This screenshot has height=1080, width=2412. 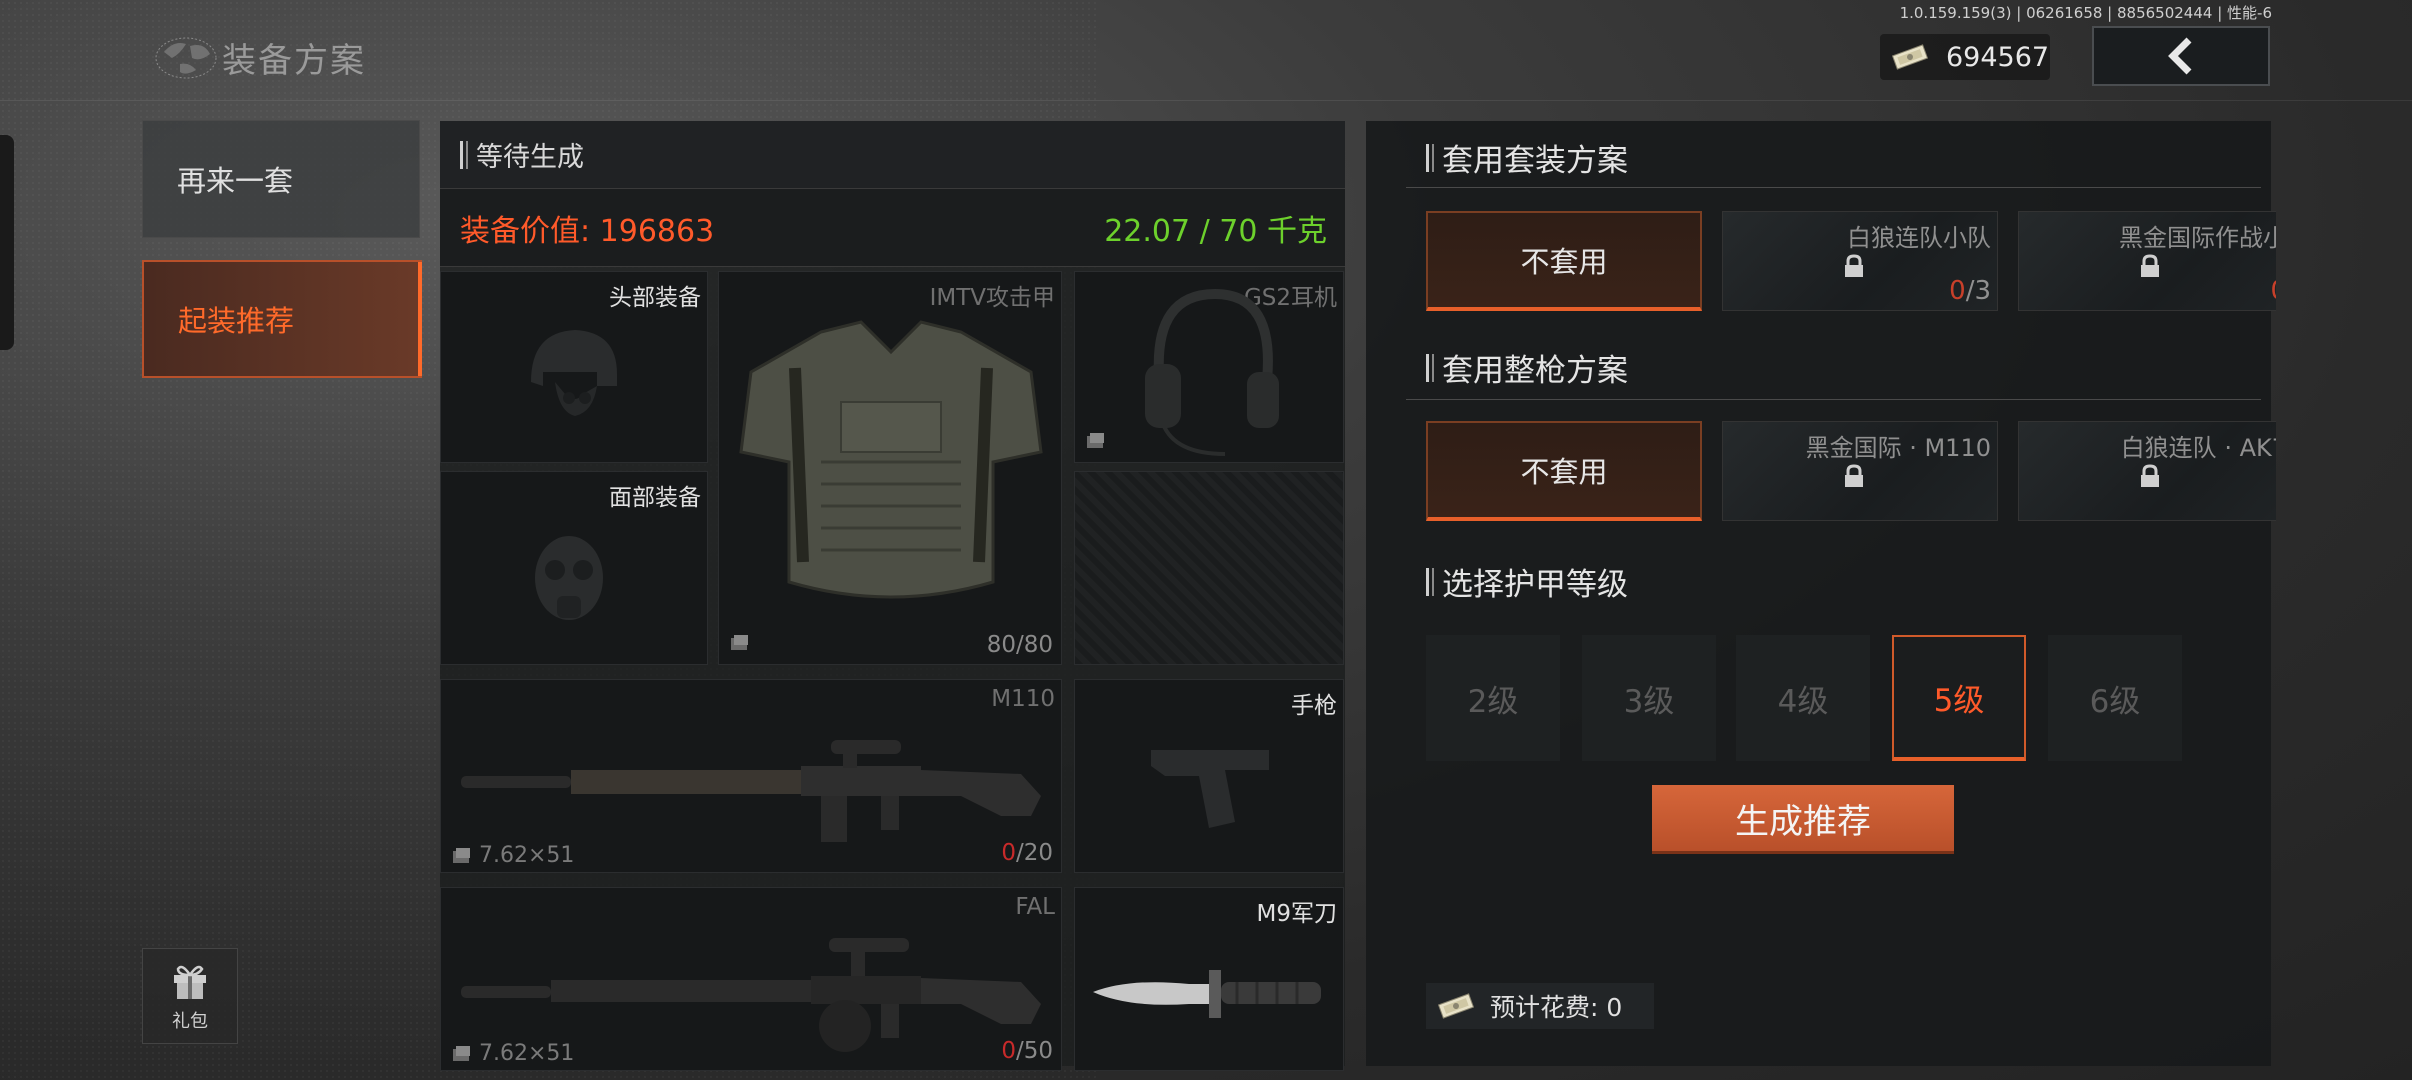 I want to click on loadout-header: 等待生成, so click(x=892, y=155).